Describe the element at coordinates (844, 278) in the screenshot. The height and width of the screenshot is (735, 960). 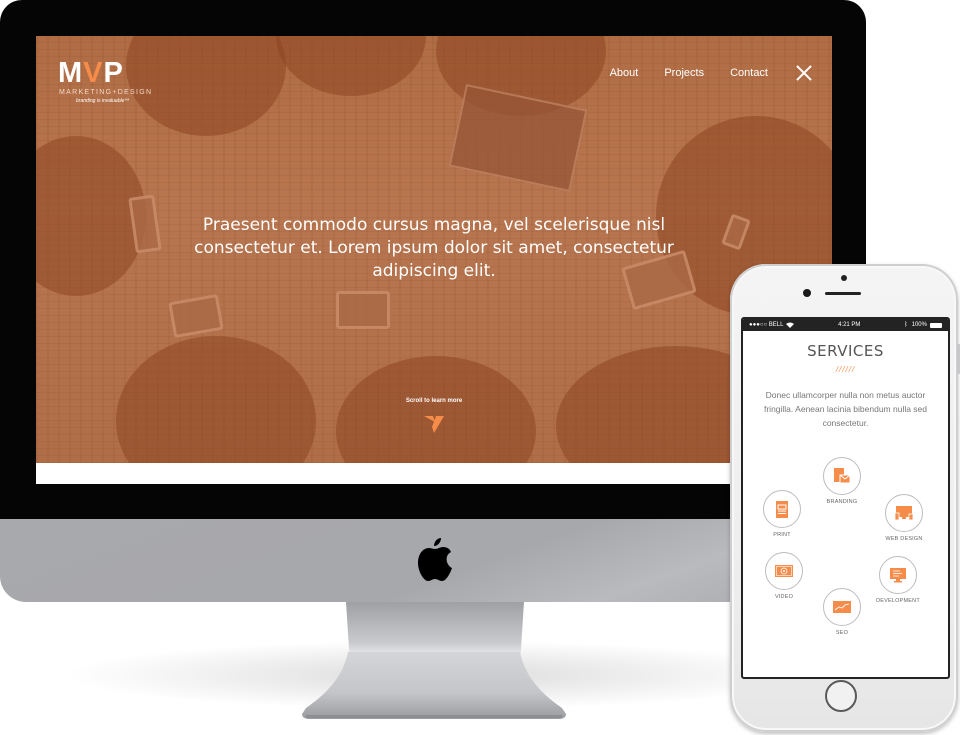
I see `phone-sensor` at that location.